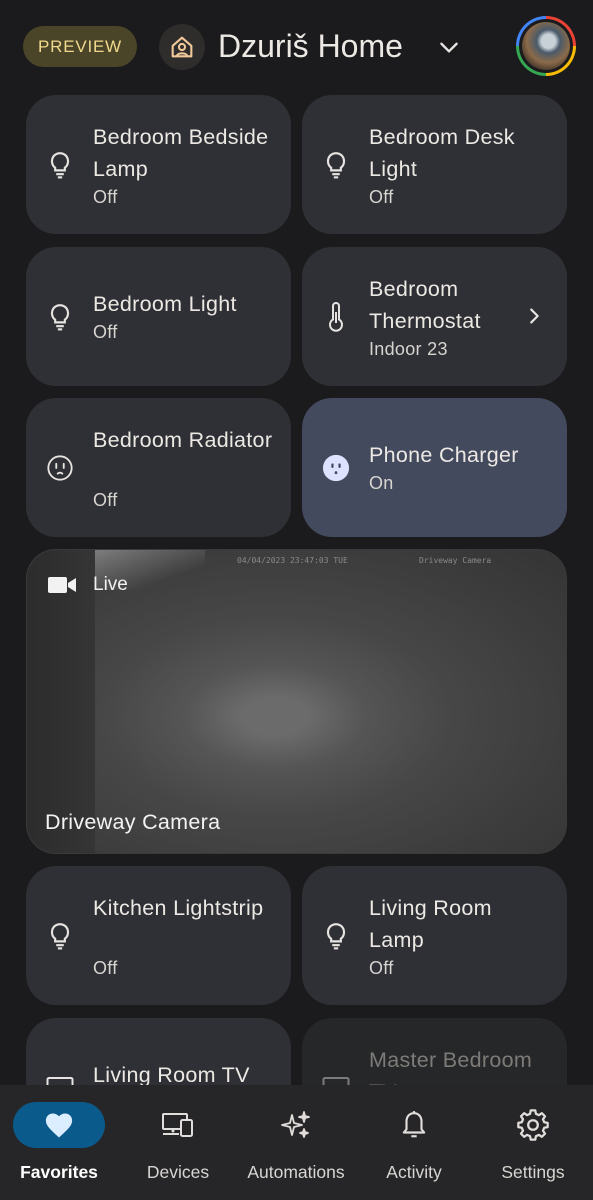  Describe the element at coordinates (296, 1125) in the screenshot. I see `sparkle-icon` at that location.